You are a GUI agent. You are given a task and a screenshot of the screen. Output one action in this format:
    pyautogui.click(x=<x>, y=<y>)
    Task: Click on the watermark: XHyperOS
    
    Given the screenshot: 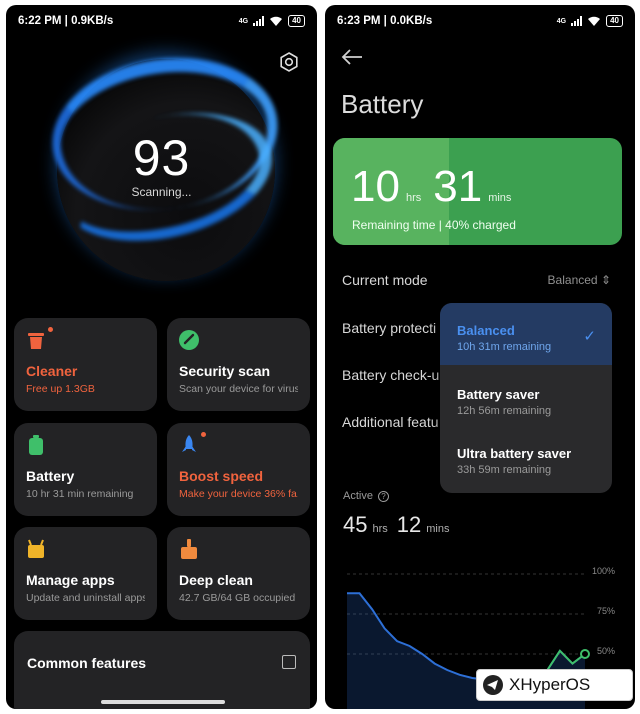 What is the action you would take?
    pyautogui.click(x=554, y=685)
    